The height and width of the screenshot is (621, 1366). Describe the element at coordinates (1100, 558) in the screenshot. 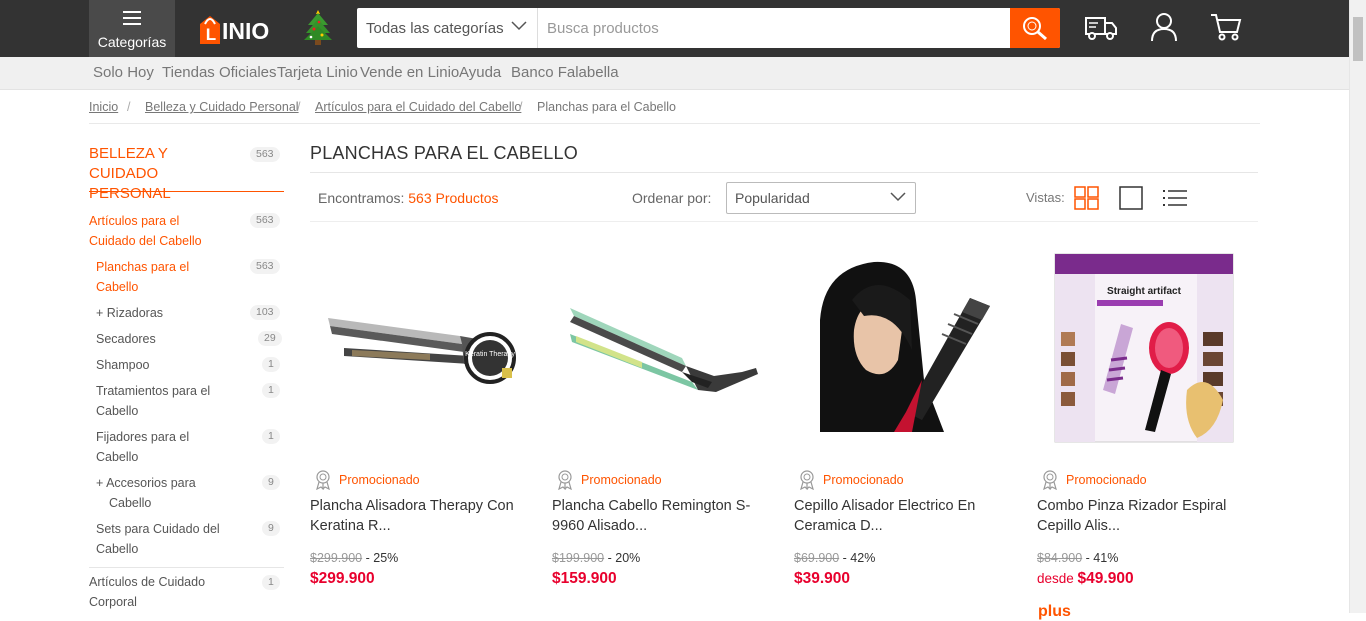

I see `discount: - 41%` at that location.